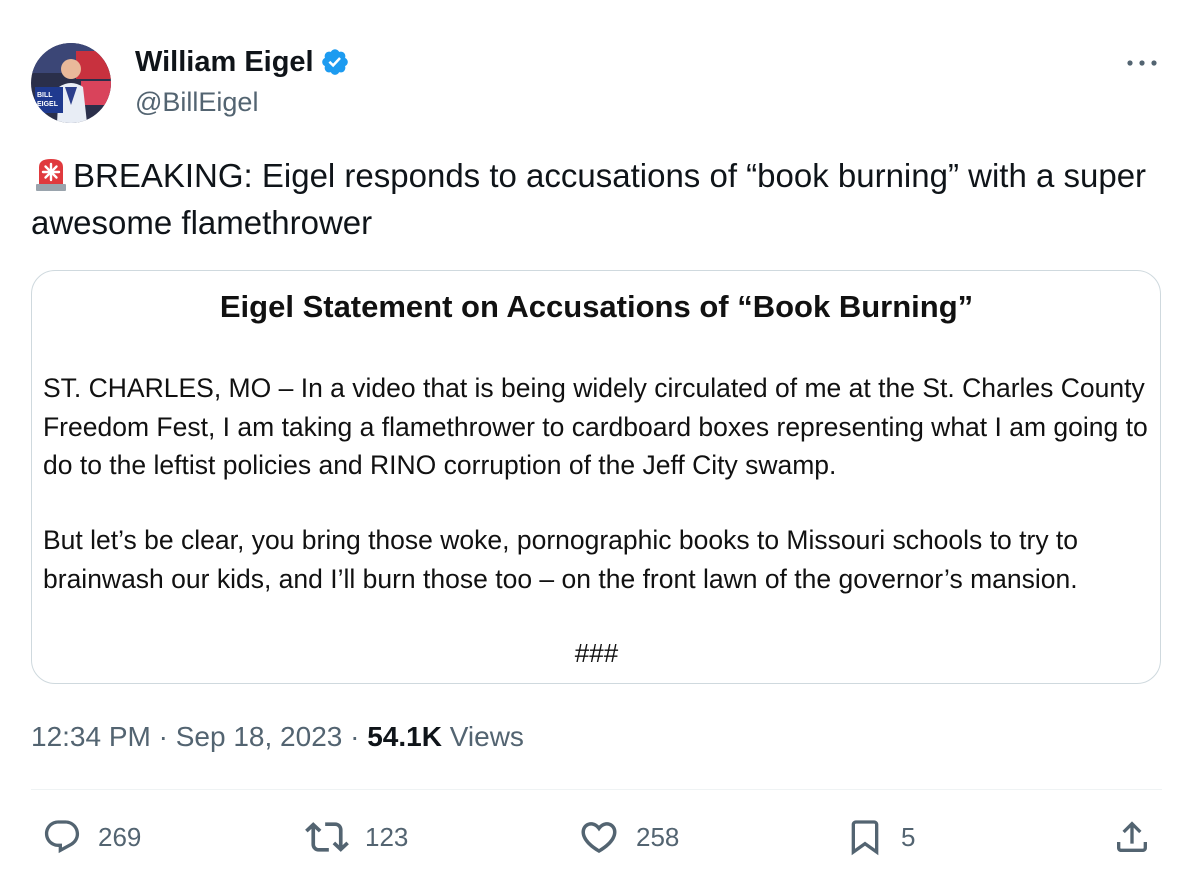 This screenshot has height=880, width=1193. Describe the element at coordinates (908, 836) in the screenshot. I see `bookmark-count: 5` at that location.